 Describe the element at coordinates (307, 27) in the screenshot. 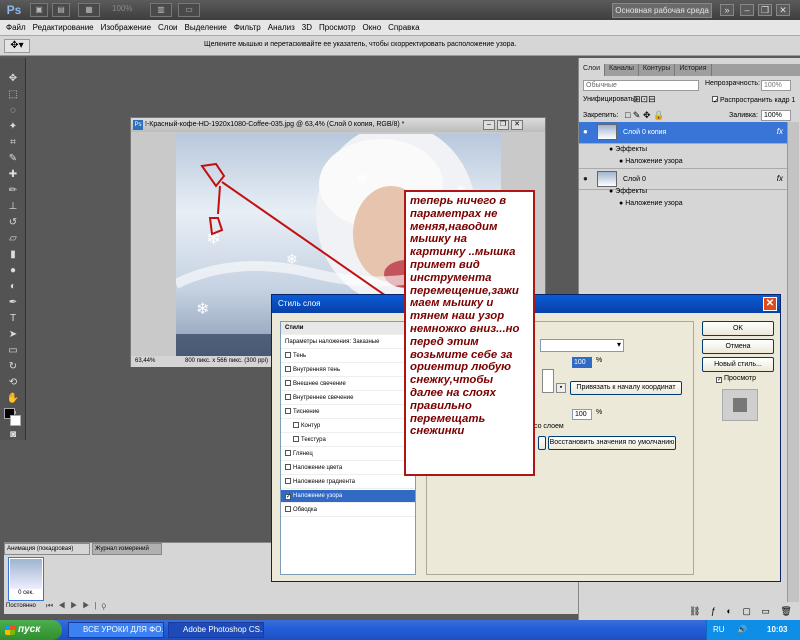

I see `menu-3d: 3D` at that location.